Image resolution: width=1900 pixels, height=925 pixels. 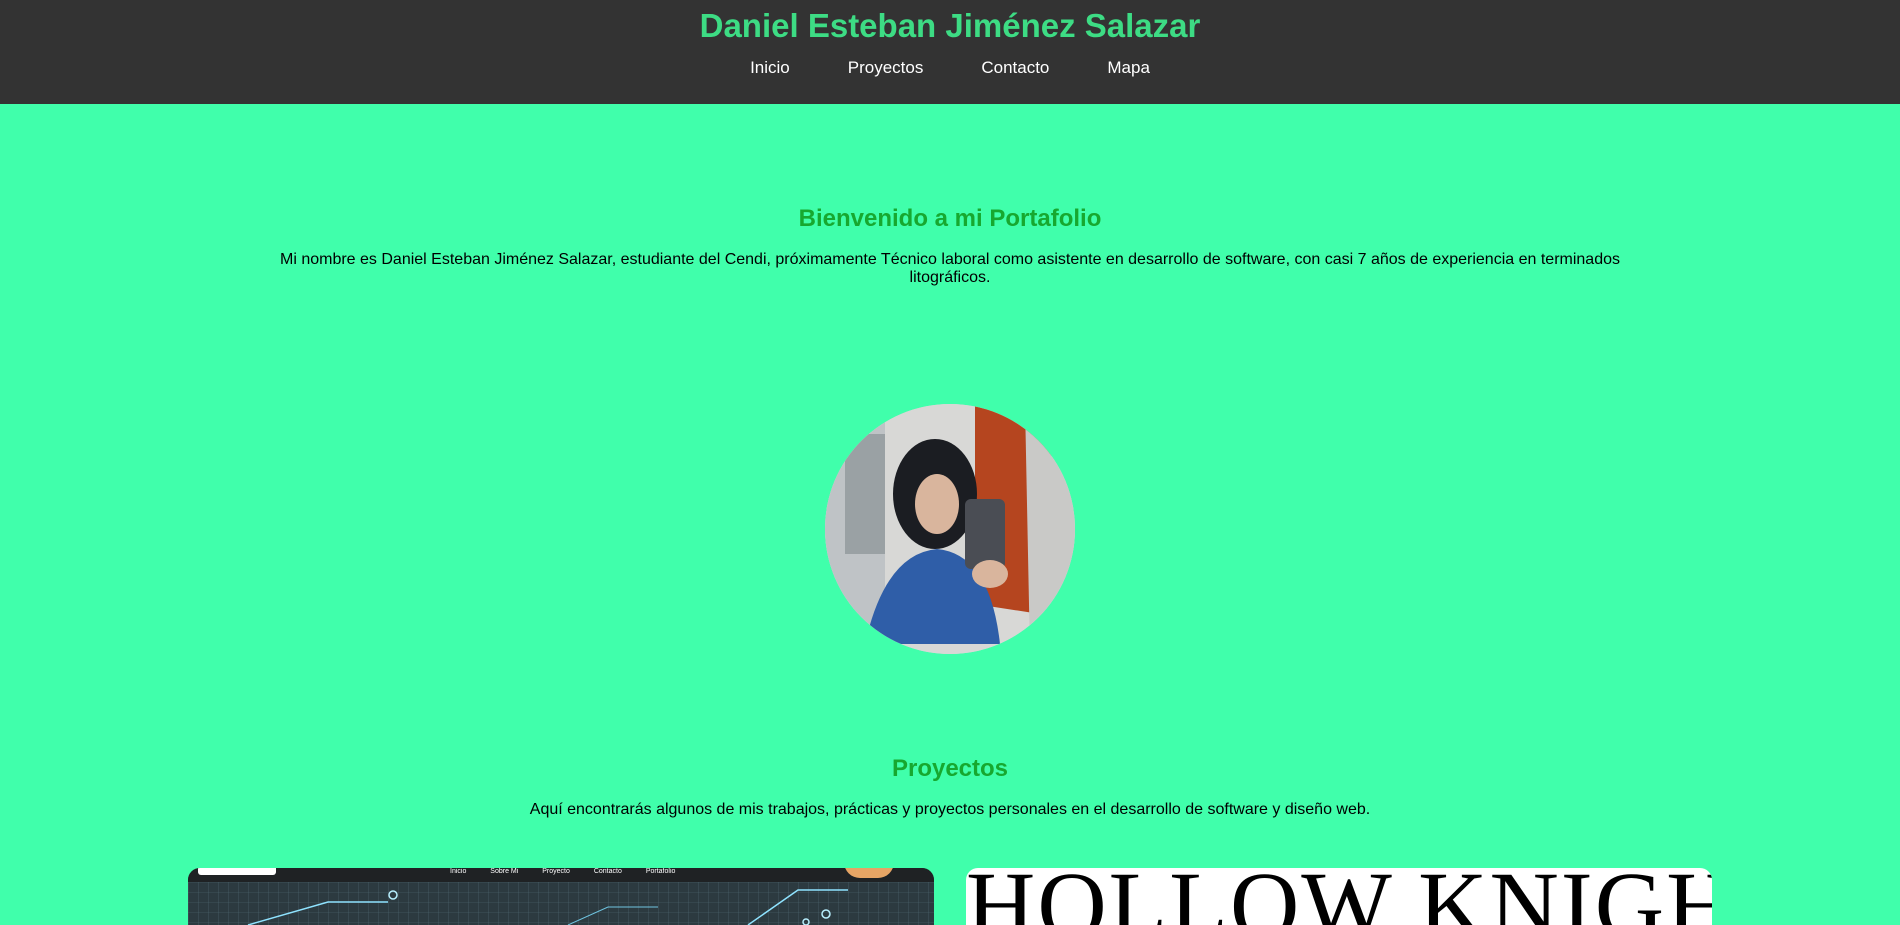 What do you see at coordinates (886, 68) in the screenshot?
I see `nav-link-proyectos: Proyectos` at bounding box center [886, 68].